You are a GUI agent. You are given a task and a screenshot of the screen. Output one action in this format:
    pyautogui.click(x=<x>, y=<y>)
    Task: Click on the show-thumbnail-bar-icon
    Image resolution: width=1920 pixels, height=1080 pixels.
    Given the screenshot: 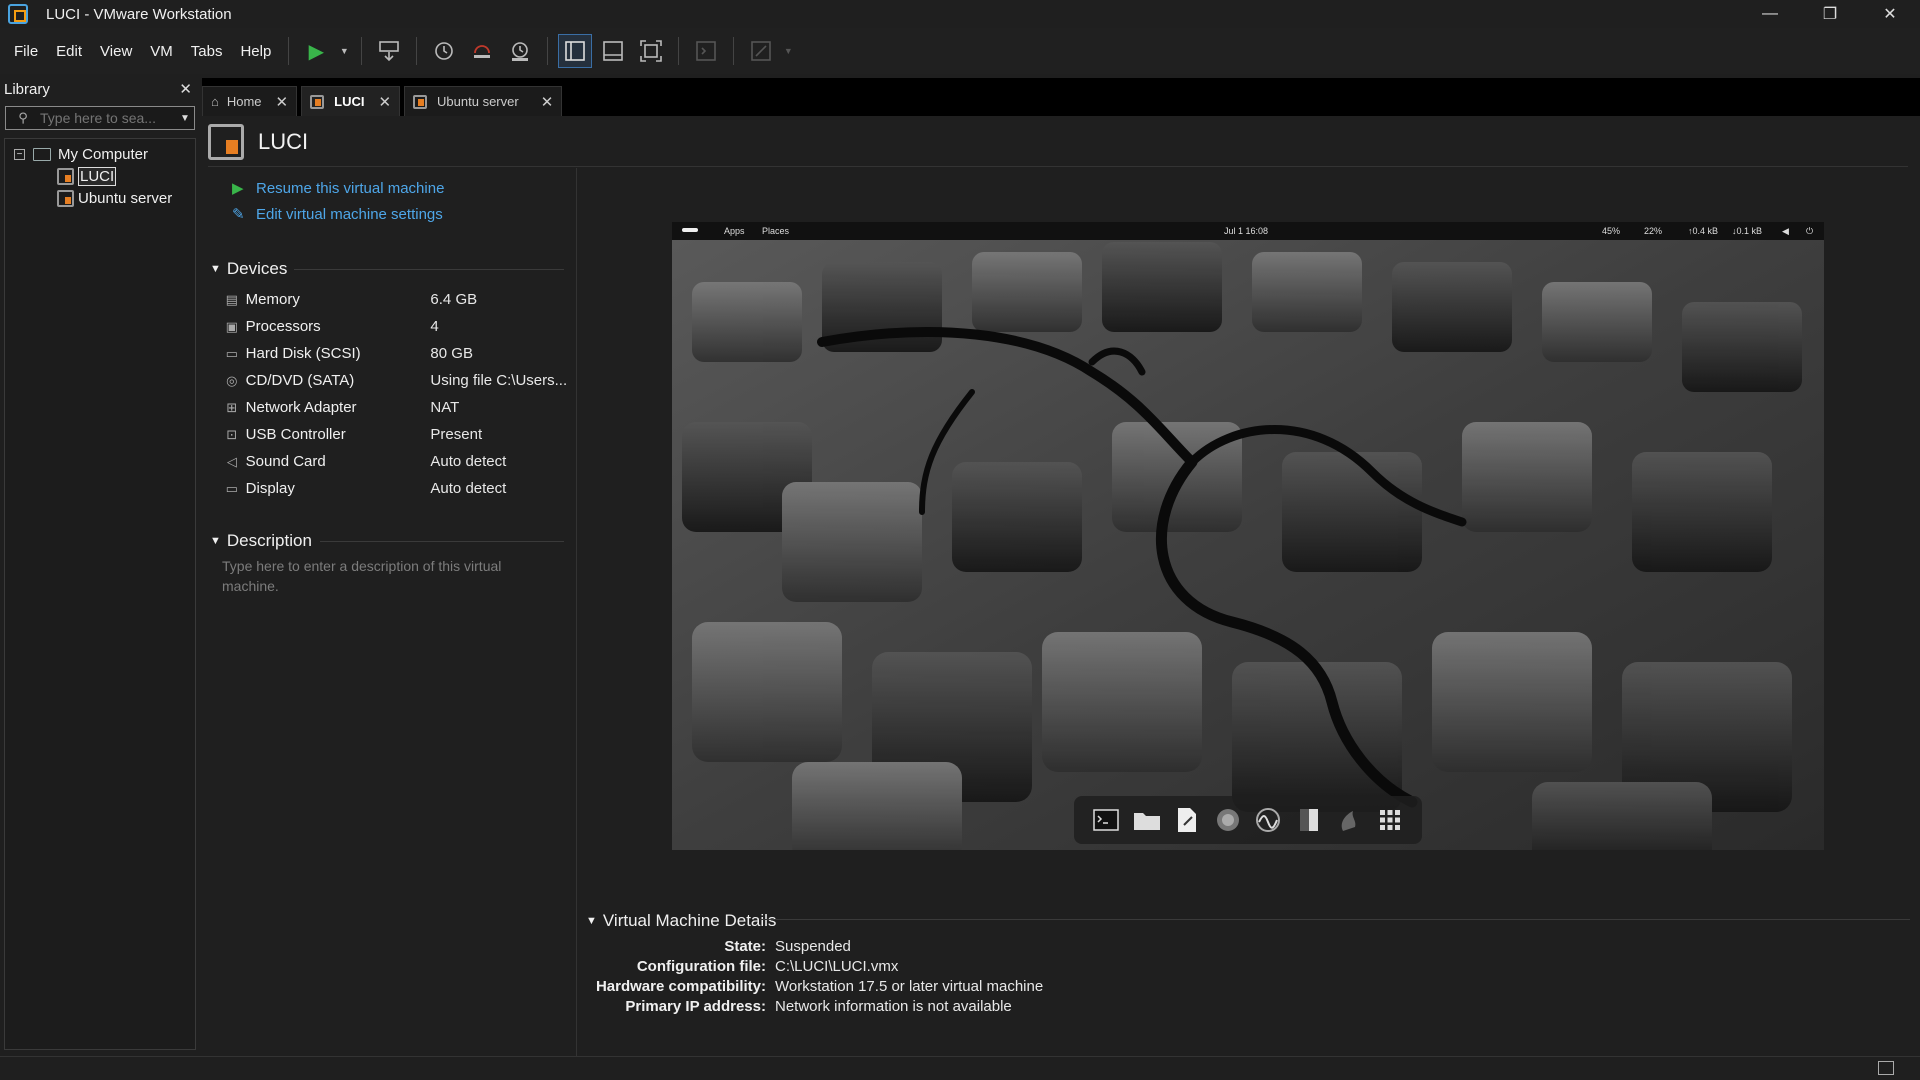 What is the action you would take?
    pyautogui.click(x=613, y=51)
    